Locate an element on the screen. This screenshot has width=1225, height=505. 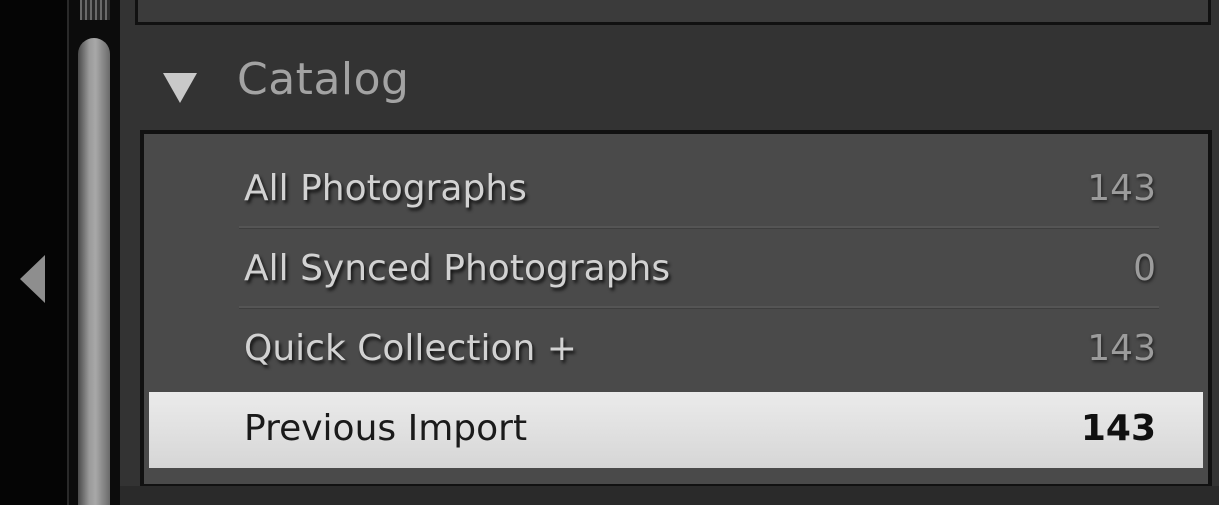
catalog-item-label: Quick Collection + is located at coordinates (410, 348).